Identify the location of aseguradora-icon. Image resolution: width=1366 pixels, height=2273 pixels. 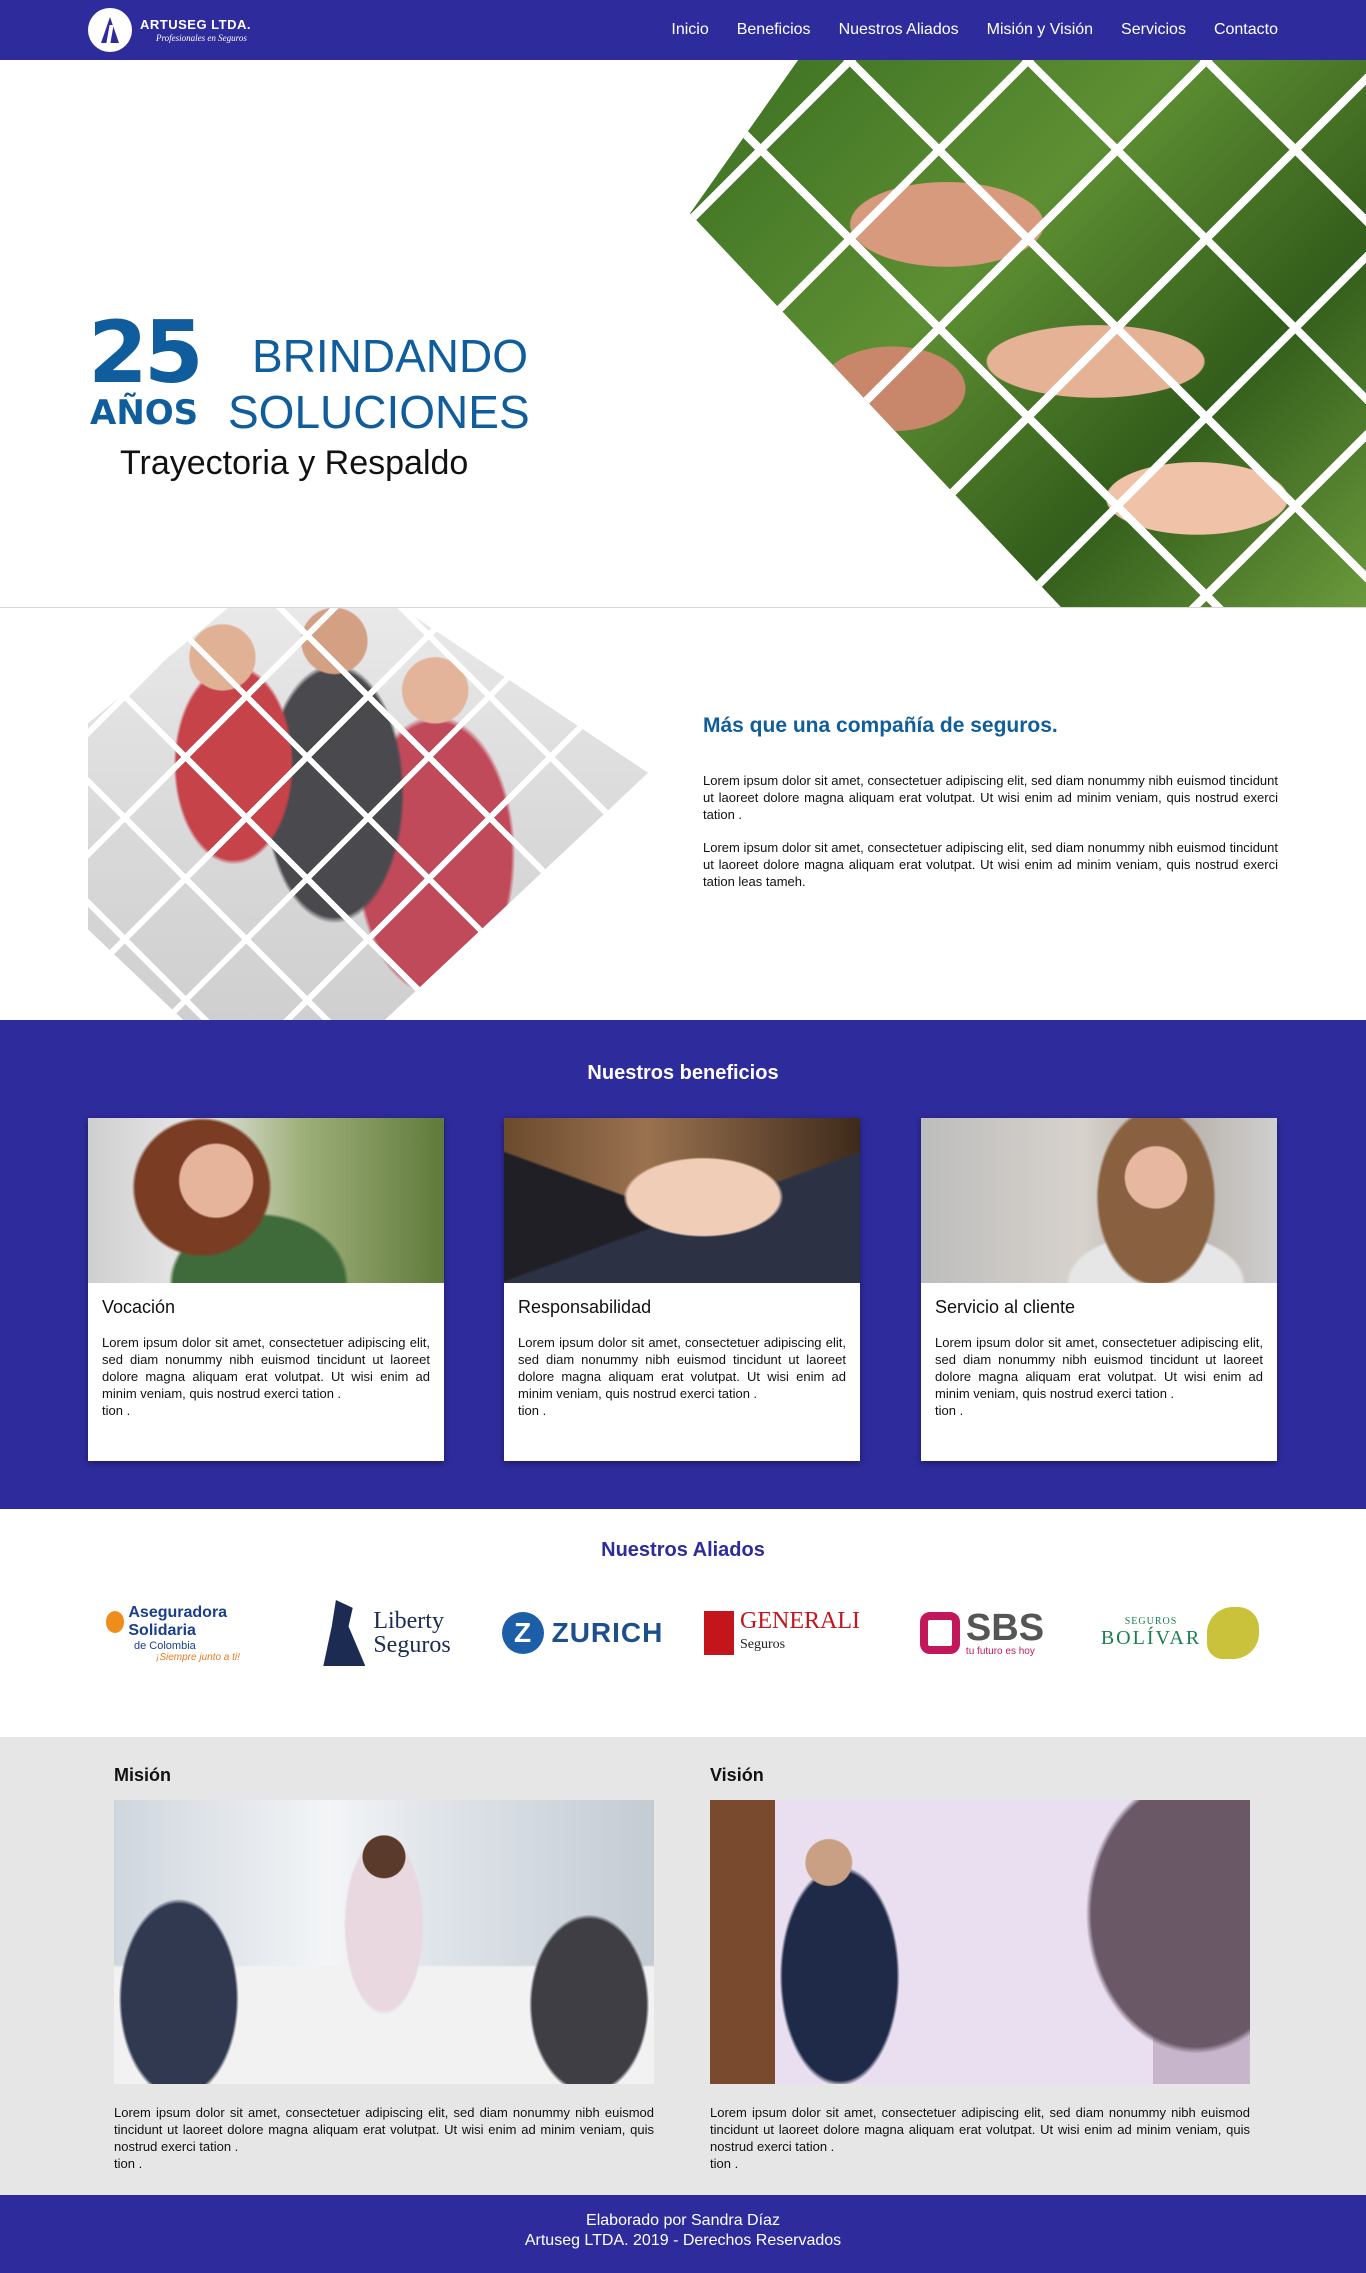
(115, 1621).